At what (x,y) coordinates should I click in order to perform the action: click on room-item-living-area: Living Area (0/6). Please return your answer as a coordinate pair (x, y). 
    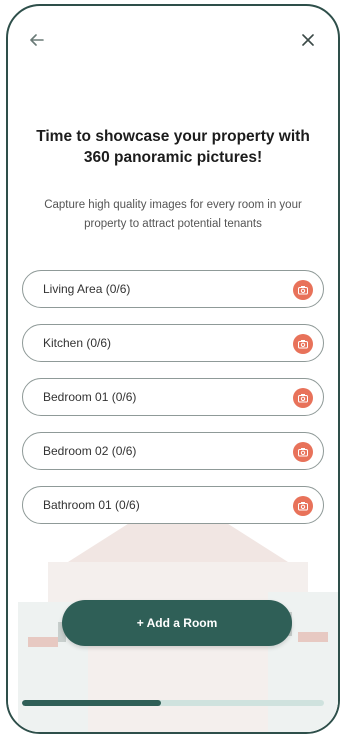
    Looking at the image, I should click on (173, 289).